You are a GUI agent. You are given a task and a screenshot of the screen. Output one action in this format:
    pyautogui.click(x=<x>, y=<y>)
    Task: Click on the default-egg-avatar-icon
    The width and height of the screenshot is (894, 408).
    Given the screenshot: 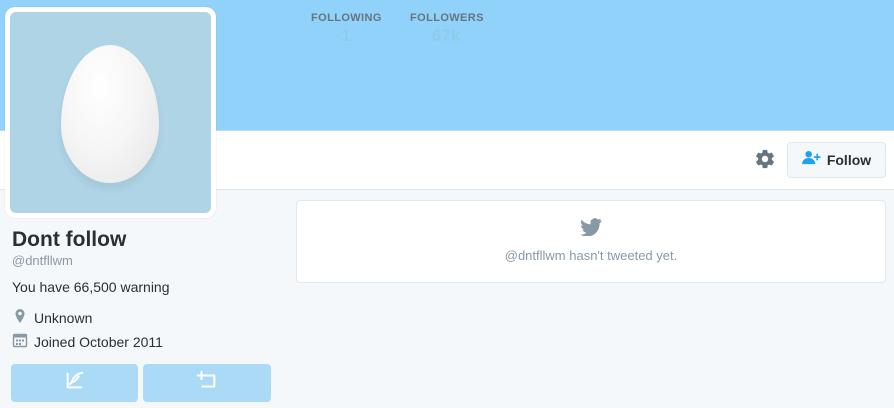 What is the action you would take?
    pyautogui.click(x=110, y=114)
    